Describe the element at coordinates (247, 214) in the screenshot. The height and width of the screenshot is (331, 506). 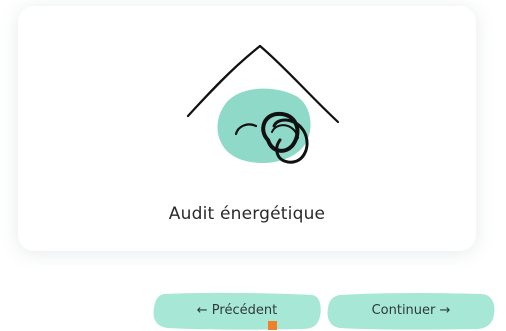
I see `card-title: Audit énergétique` at that location.